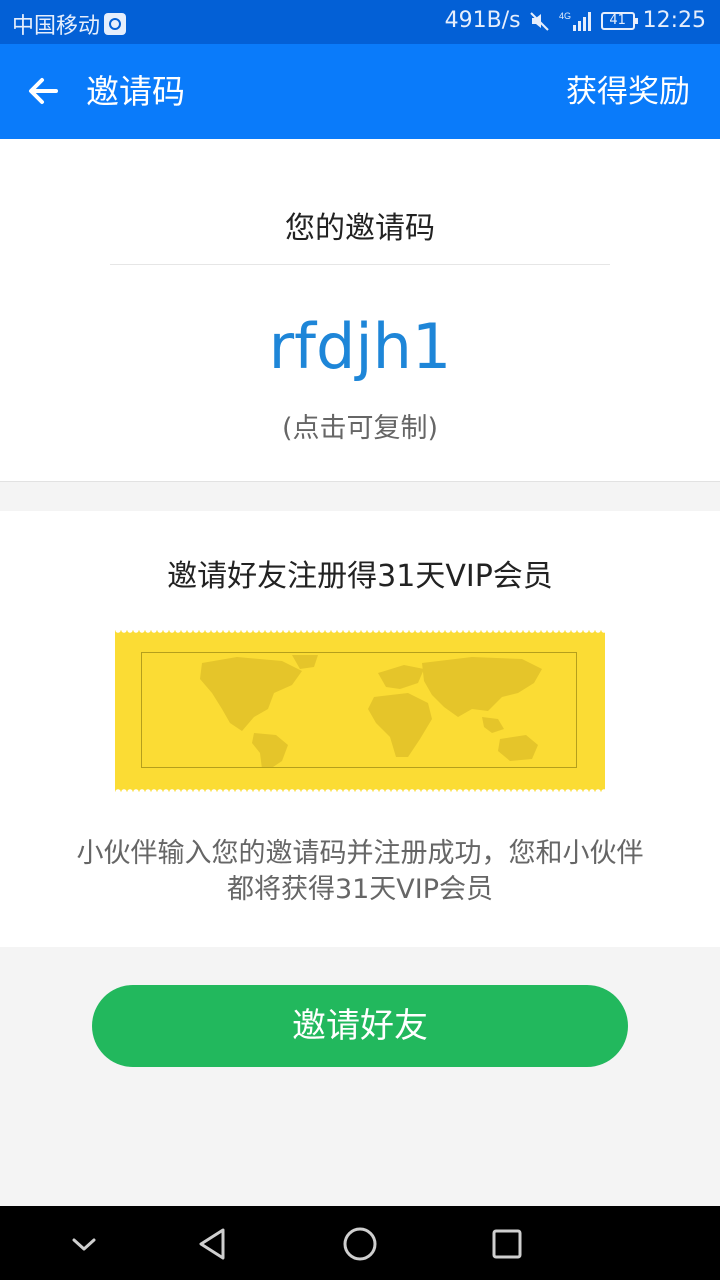 The width and height of the screenshot is (720, 1280). I want to click on app-bar: 邀请码 获得奖励, so click(360, 91).